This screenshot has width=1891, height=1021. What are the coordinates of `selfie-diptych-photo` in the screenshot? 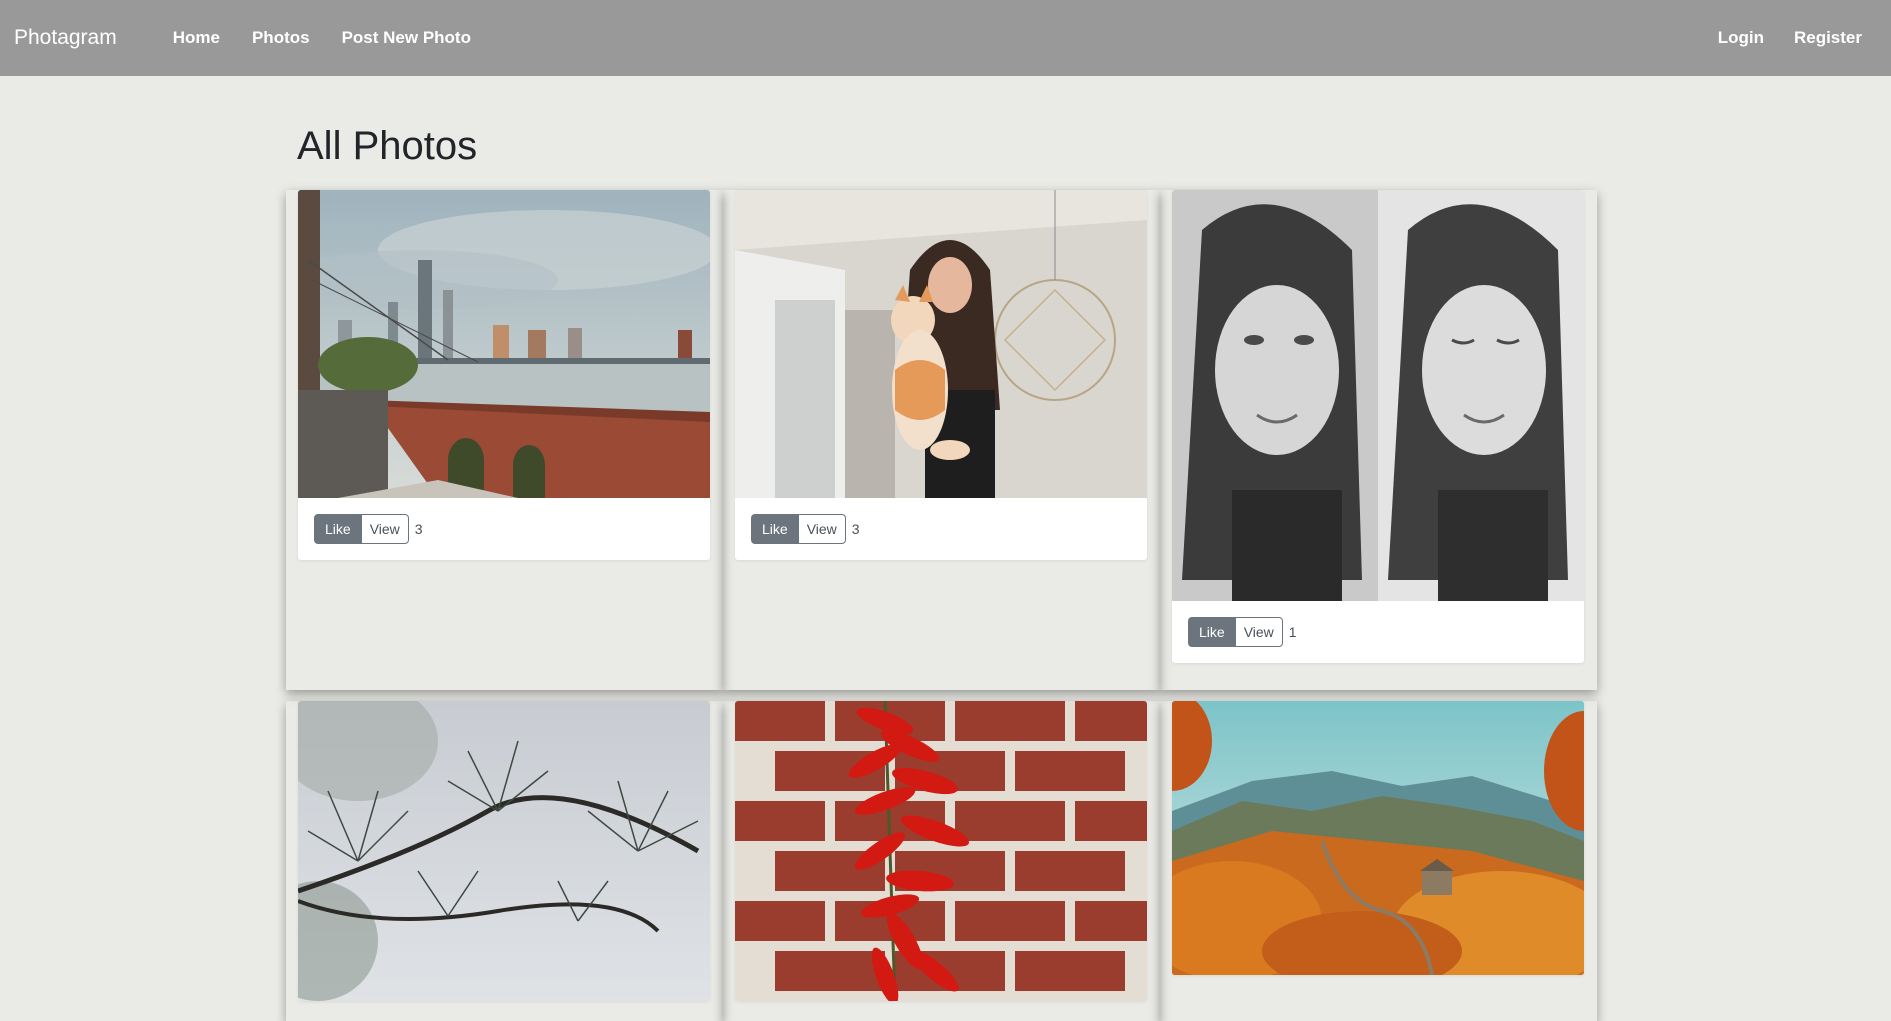 It's located at (1378, 395).